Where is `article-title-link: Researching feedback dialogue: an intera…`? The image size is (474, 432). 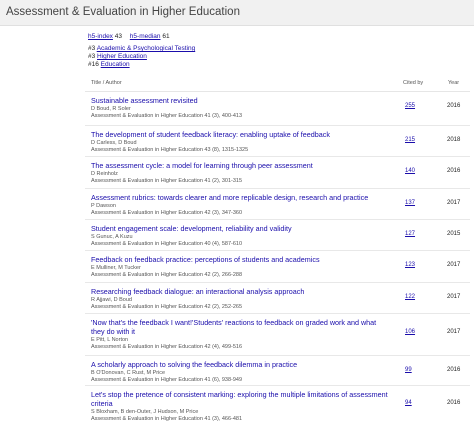 article-title-link: Researching feedback dialogue: an intera… is located at coordinates (241, 291).